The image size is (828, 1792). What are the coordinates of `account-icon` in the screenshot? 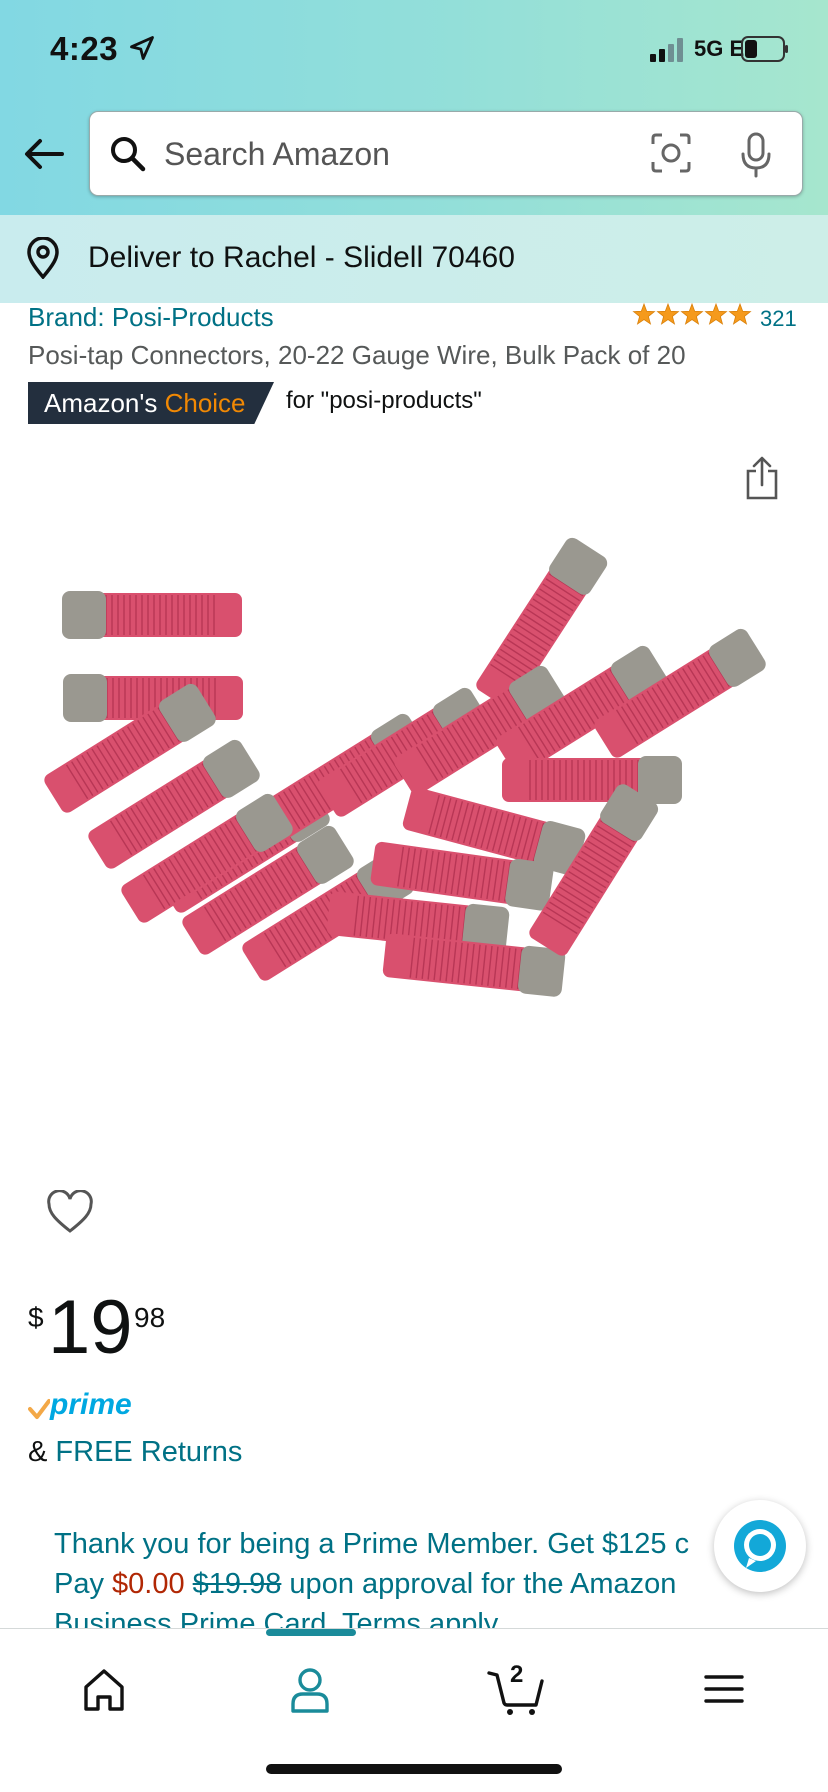 It's located at (310, 1689).